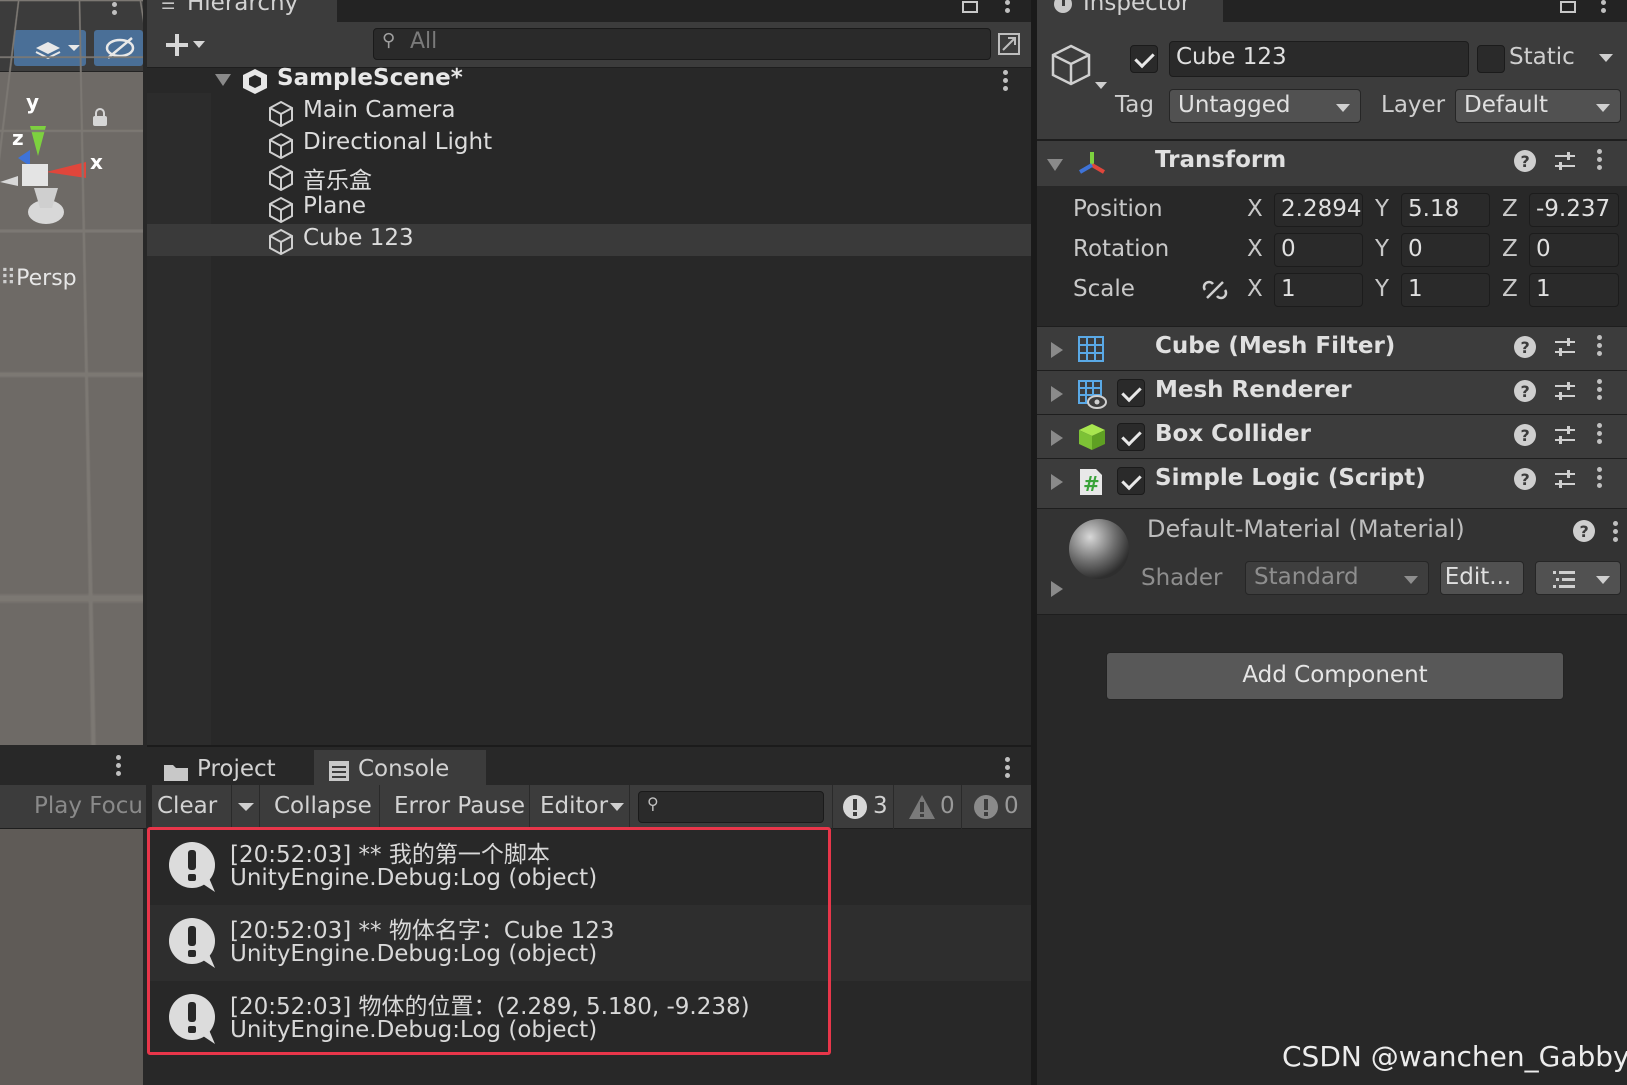 This screenshot has width=1627, height=1085. I want to click on shader-options-dropdown, so click(1578, 578).